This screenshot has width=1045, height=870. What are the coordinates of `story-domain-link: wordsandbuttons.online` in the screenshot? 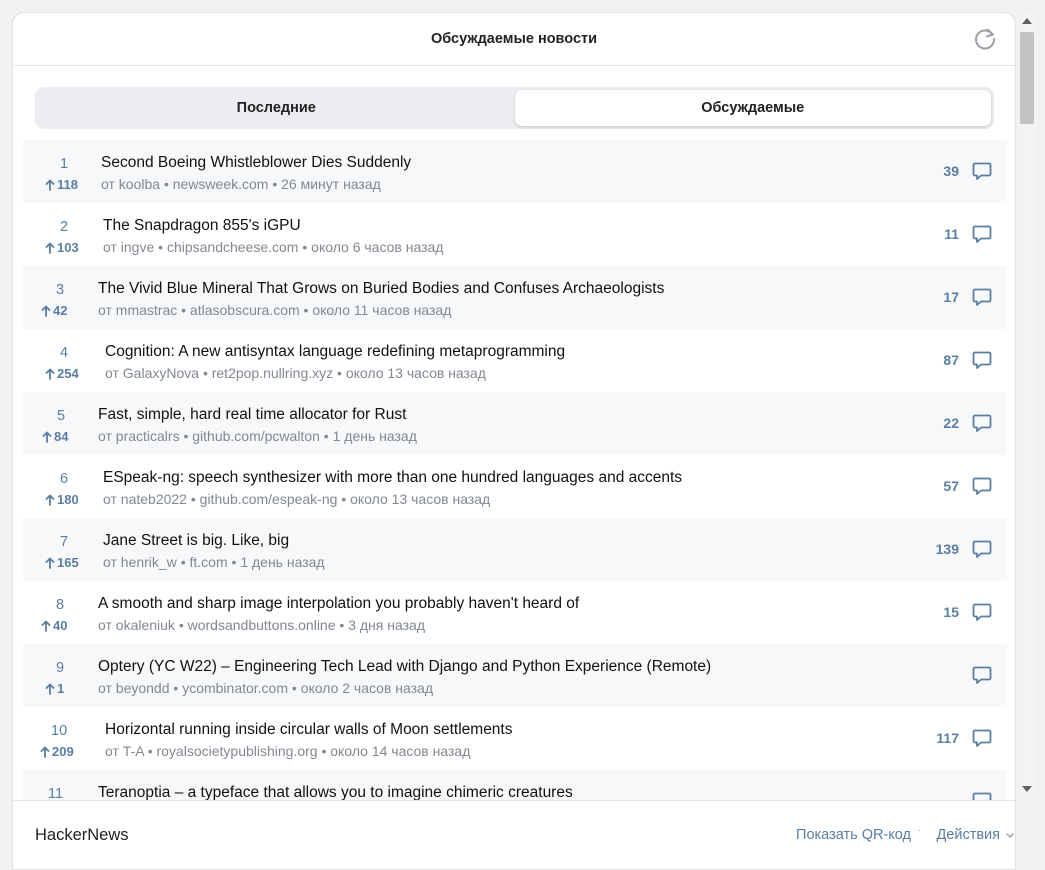 It's located at (262, 625).